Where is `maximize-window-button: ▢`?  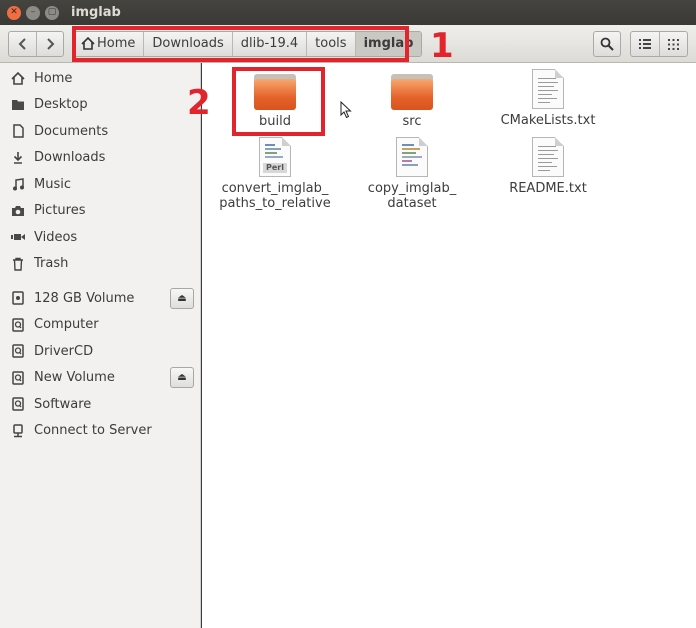
maximize-window-button: ▢ is located at coordinates (52, 12).